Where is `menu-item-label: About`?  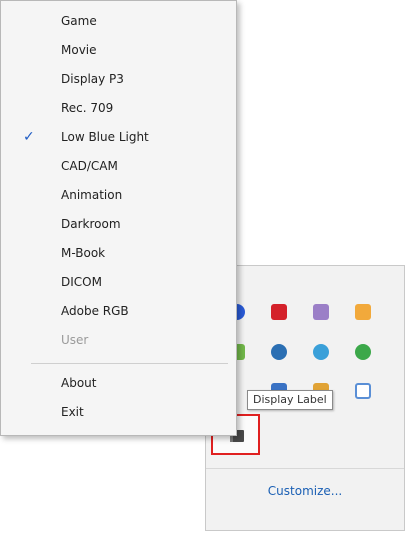 menu-item-label: About is located at coordinates (79, 383).